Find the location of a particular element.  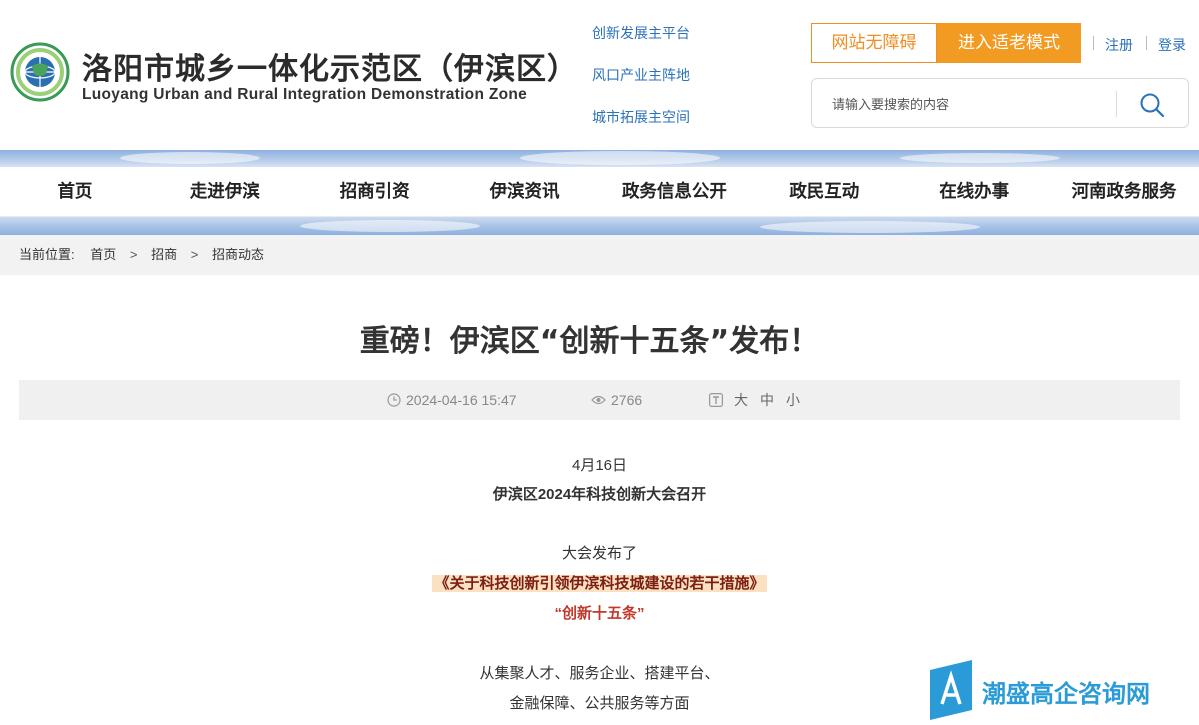

document-title-highlight: 《关于科技创新引领伊滨科技城建设的若干措施》 is located at coordinates (599, 583).